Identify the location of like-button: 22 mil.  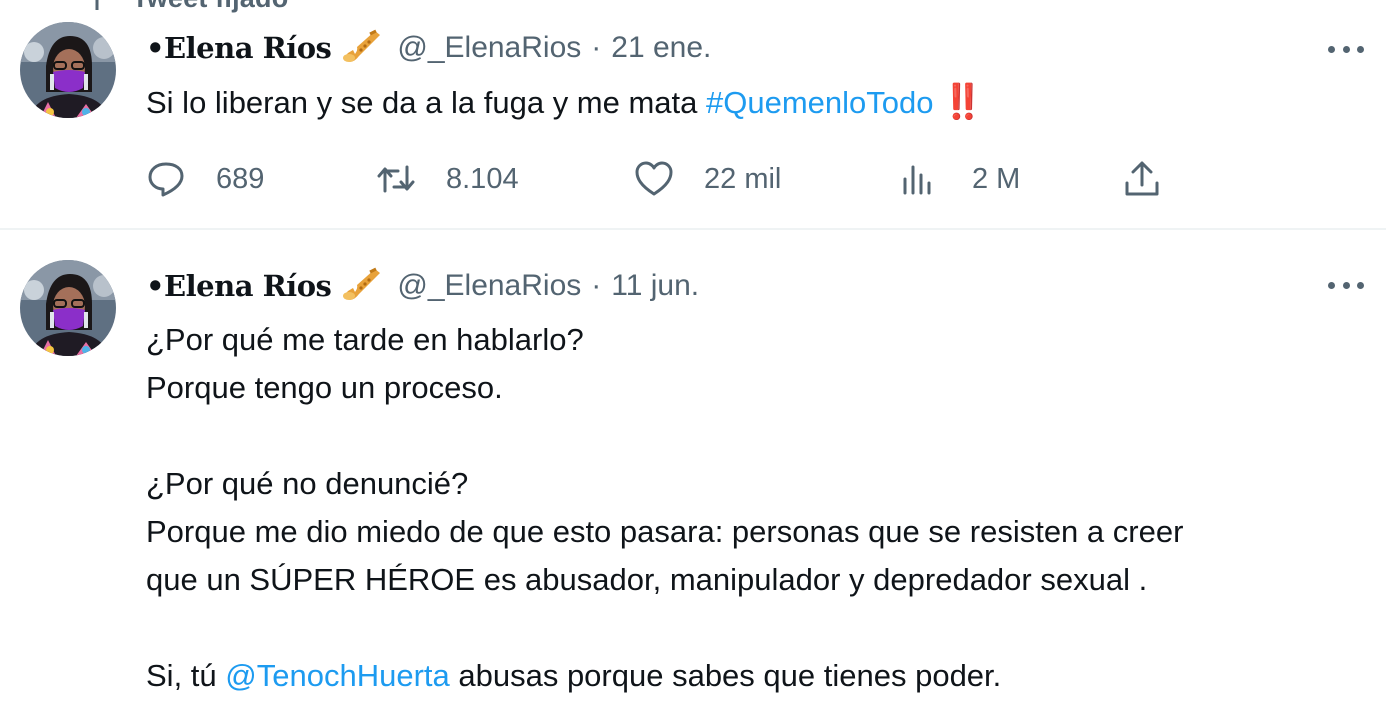
(707, 179).